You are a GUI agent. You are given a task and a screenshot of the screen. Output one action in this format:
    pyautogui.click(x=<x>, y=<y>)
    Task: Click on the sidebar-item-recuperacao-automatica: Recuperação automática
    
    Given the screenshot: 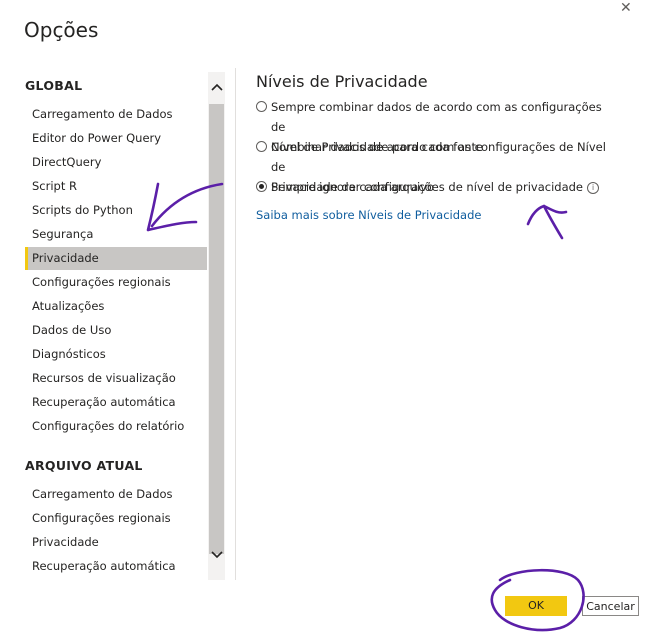 What is the action you would take?
    pyautogui.click(x=116, y=402)
    